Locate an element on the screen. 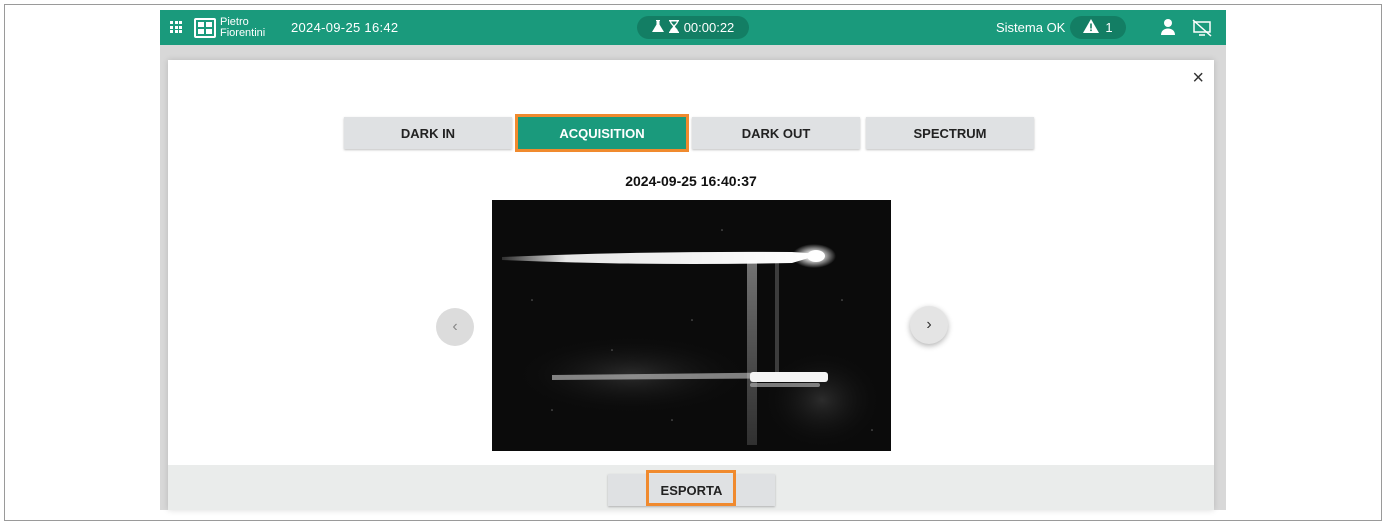 The height and width of the screenshot is (525, 1386). export-button: ESPORTA is located at coordinates (691, 488).